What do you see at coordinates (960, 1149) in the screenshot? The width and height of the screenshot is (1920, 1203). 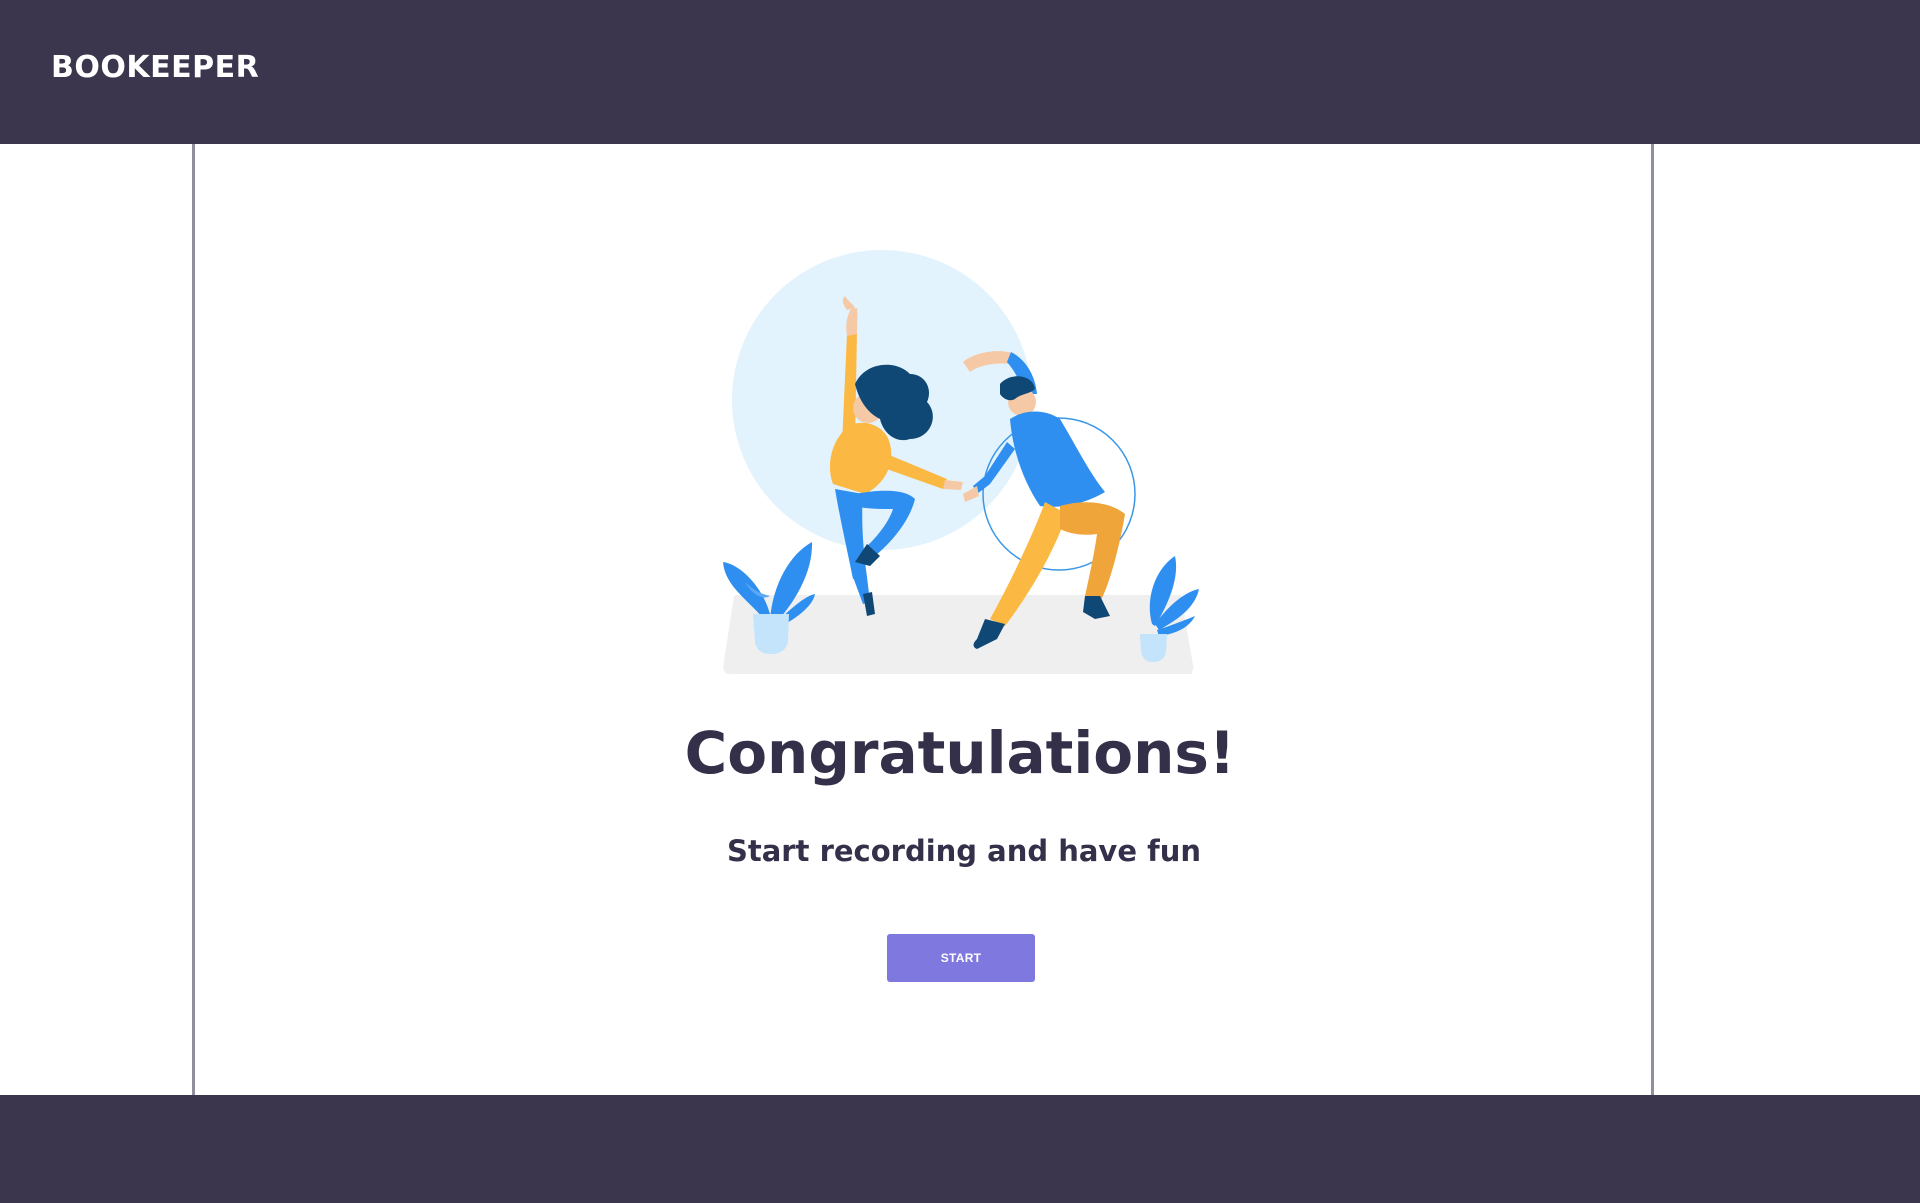 I see `app-footer` at bounding box center [960, 1149].